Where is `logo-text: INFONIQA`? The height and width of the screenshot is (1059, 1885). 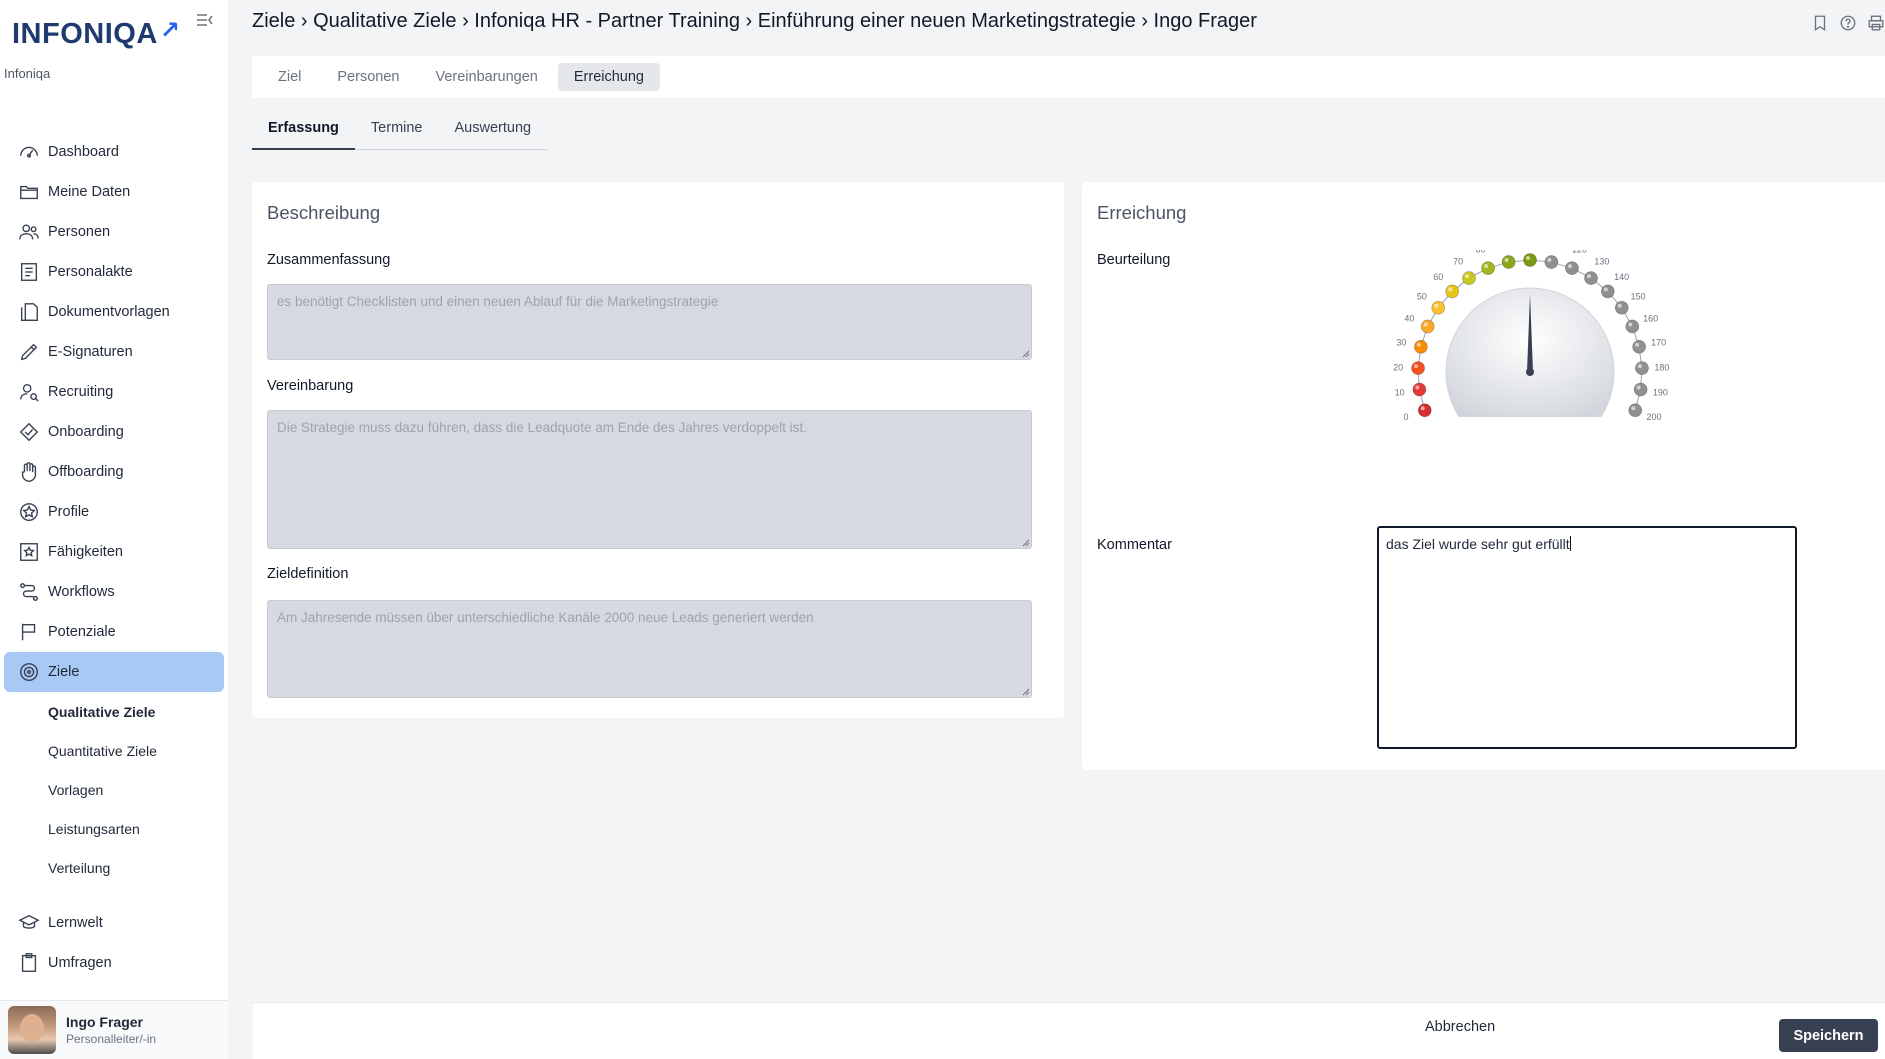 logo-text: INFONIQA is located at coordinates (85, 34).